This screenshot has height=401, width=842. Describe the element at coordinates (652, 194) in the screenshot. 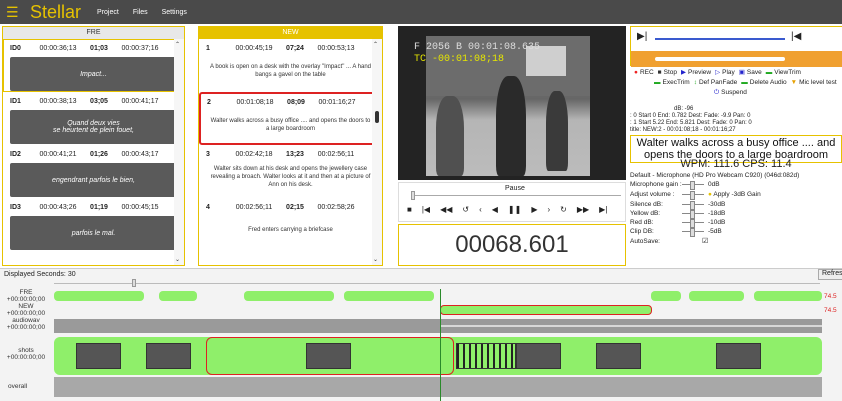

I see `adjust-label: Adjust volume :` at that location.